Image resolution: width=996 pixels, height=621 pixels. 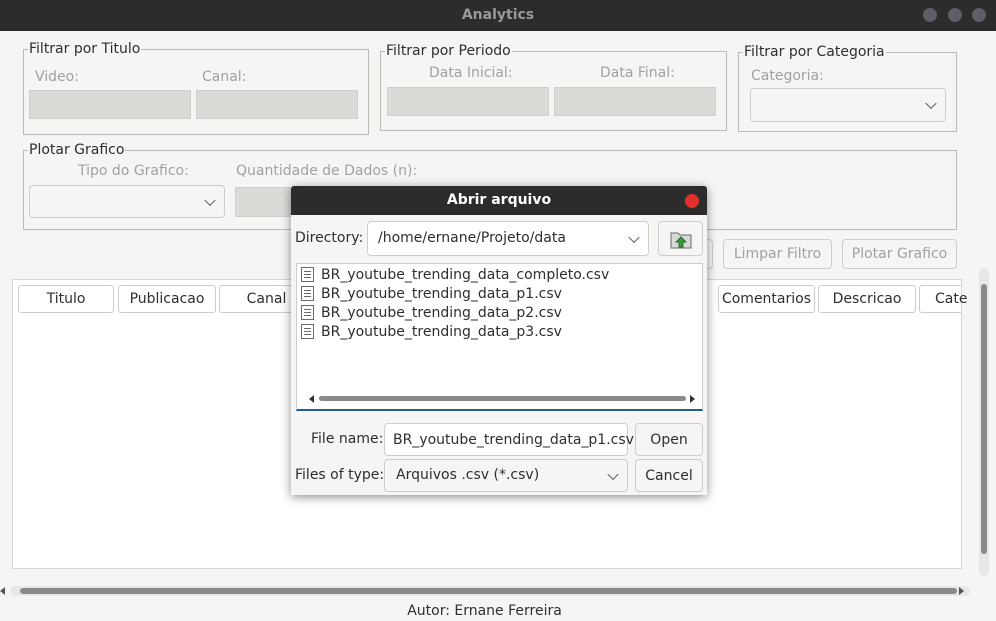 I want to click on dialog-titlebar: Abrir arquivo, so click(x=499, y=200).